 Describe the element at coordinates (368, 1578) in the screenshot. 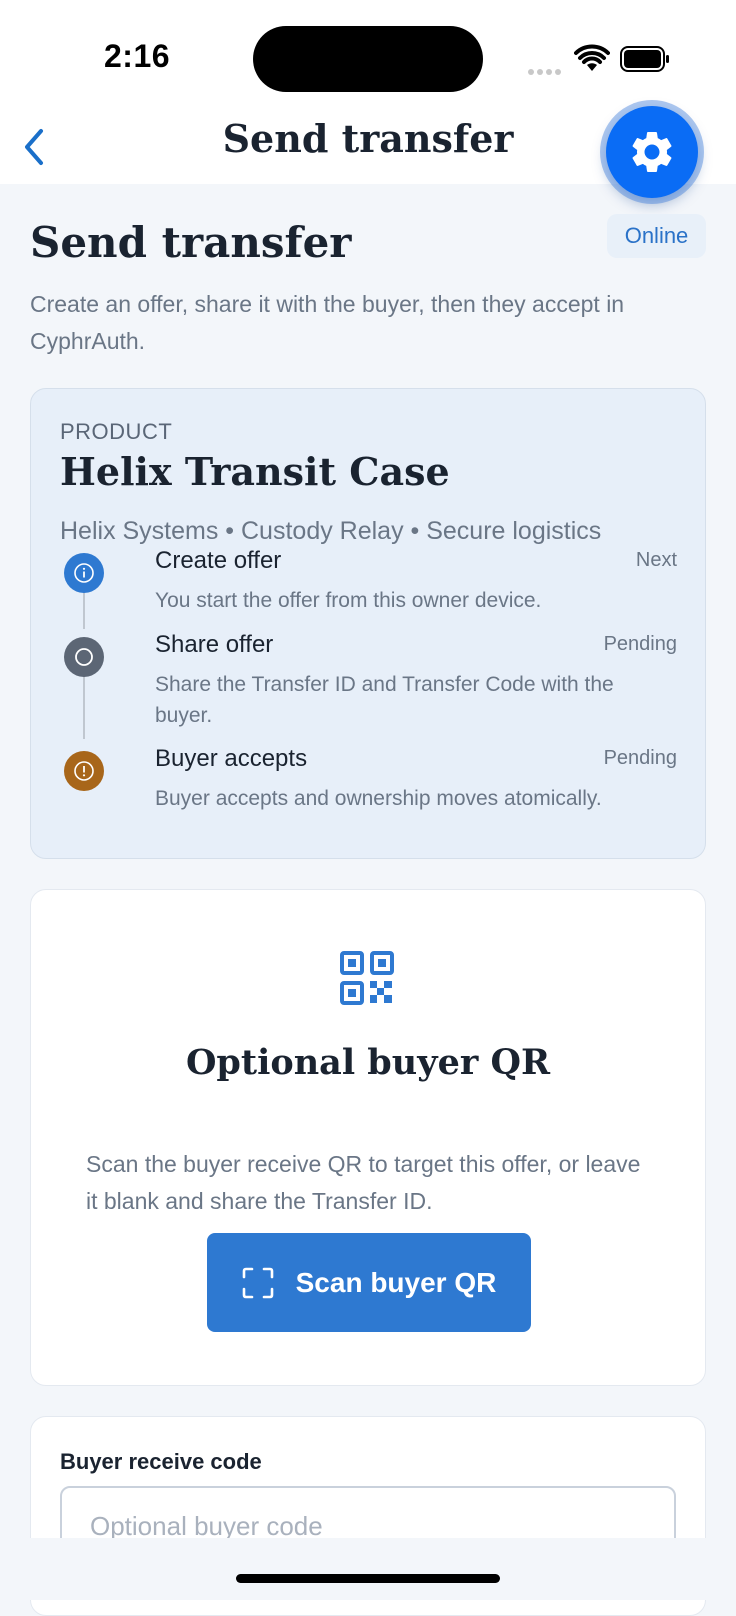

I see `home-indicator` at that location.